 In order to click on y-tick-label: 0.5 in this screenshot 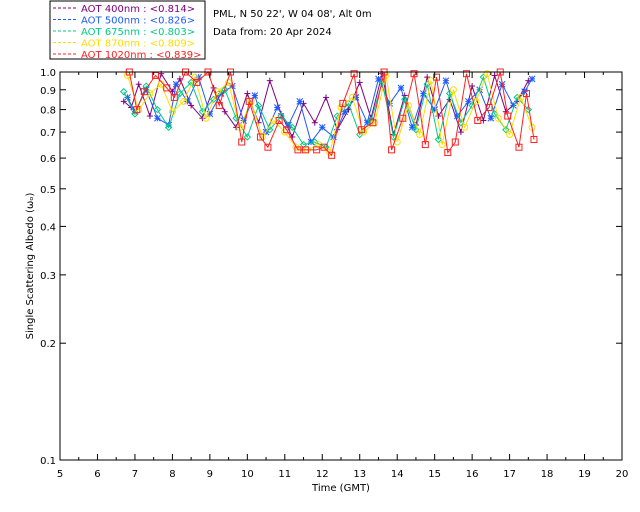, I will do `click(48, 190)`.